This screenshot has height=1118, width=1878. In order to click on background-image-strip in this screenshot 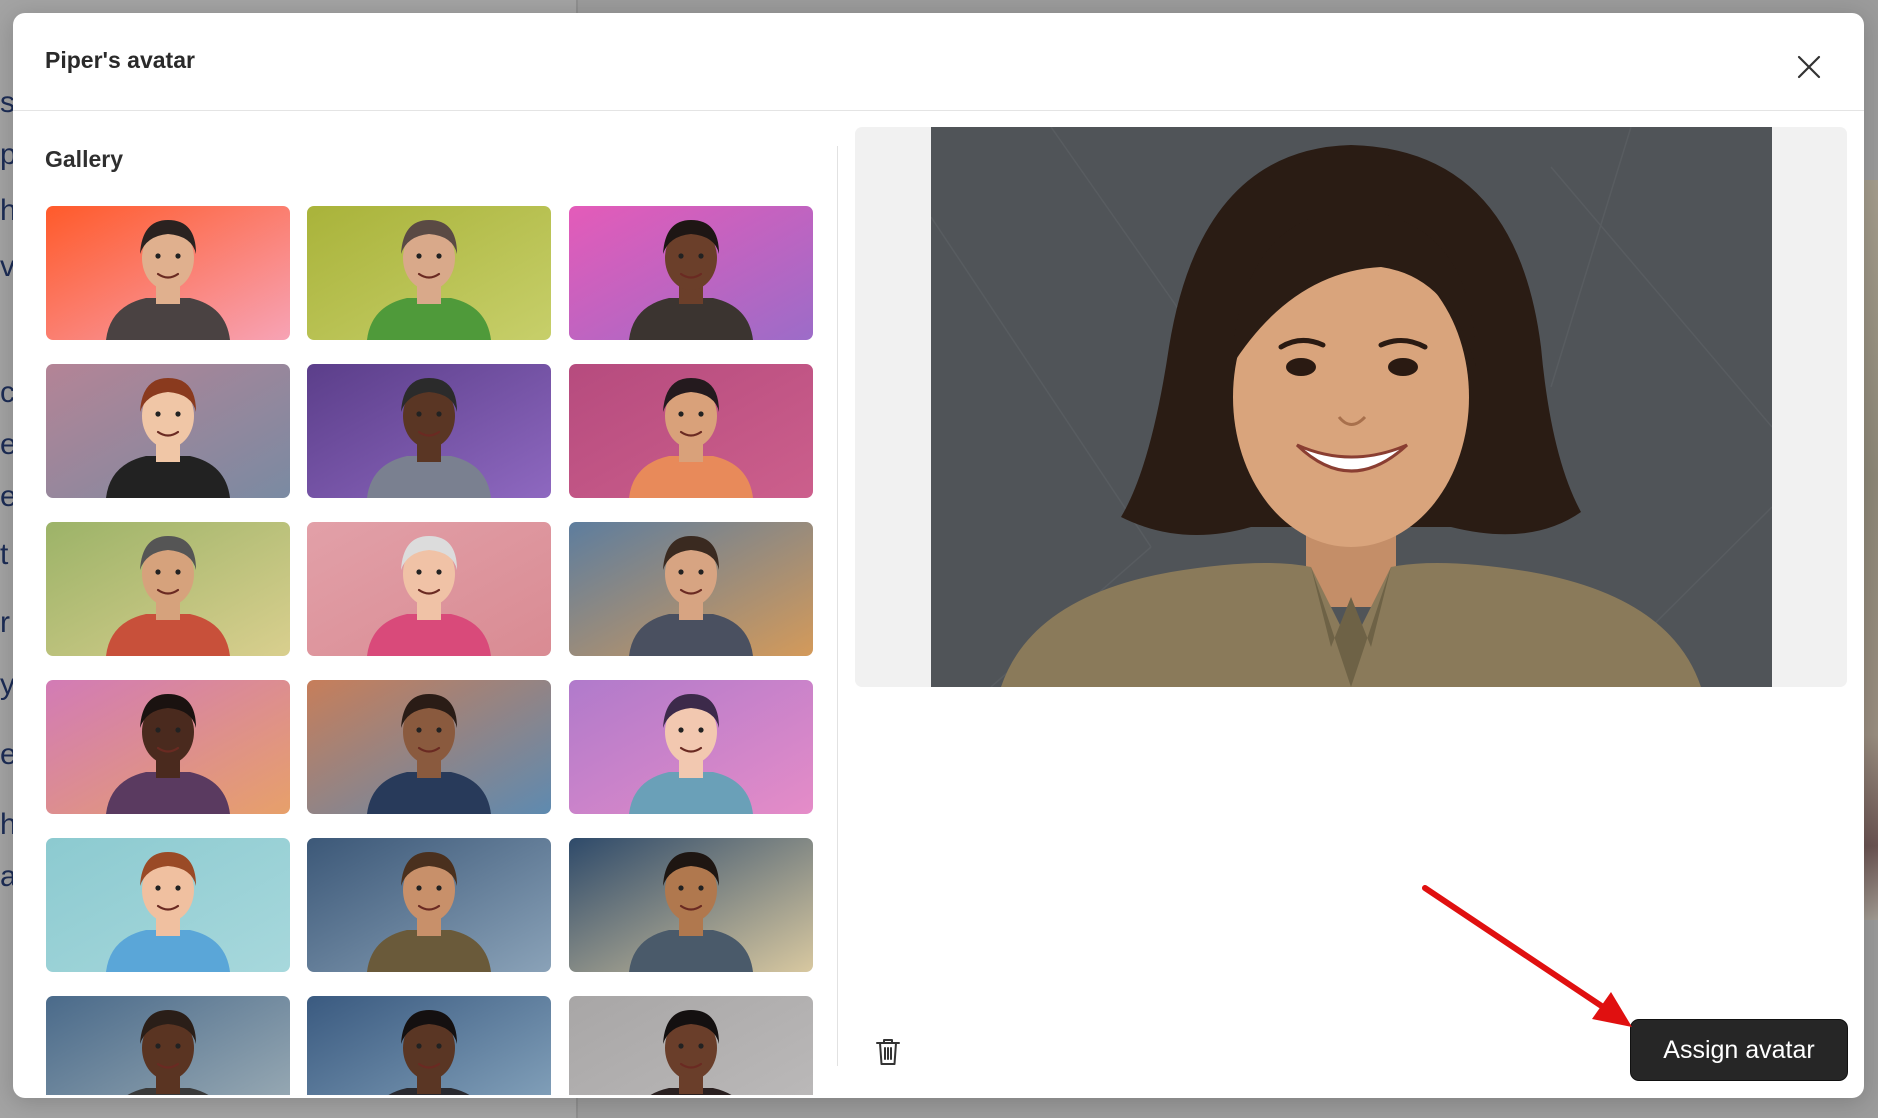, I will do `click(1870, 550)`.